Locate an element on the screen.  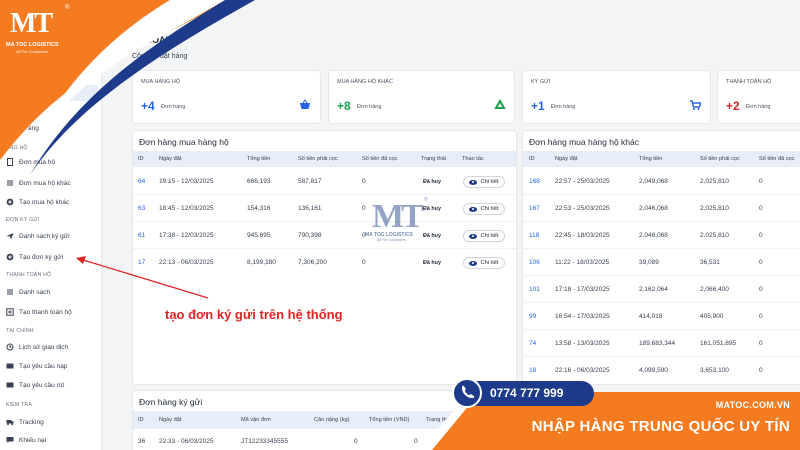
logo-mark: MT is located at coordinates (31, 23).